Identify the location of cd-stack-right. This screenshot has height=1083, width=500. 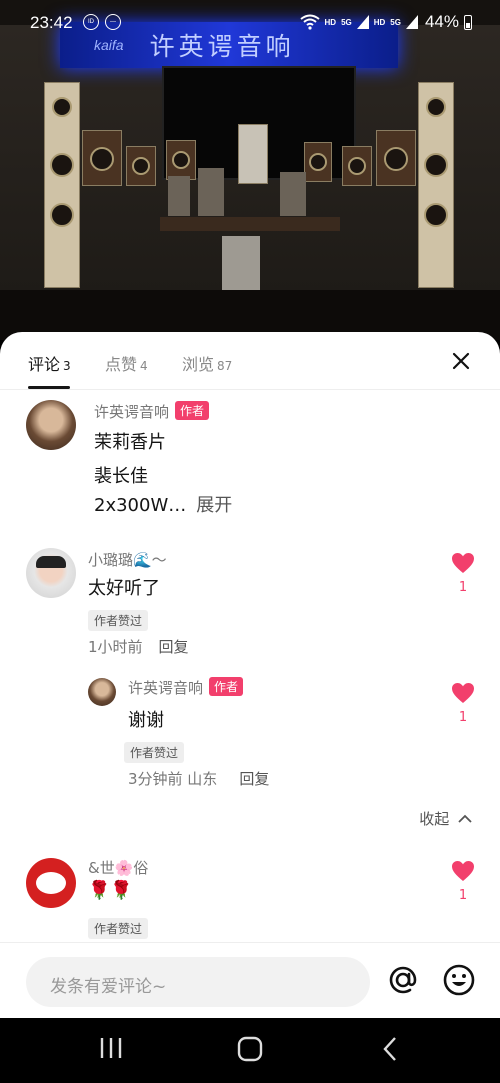
(293, 194).